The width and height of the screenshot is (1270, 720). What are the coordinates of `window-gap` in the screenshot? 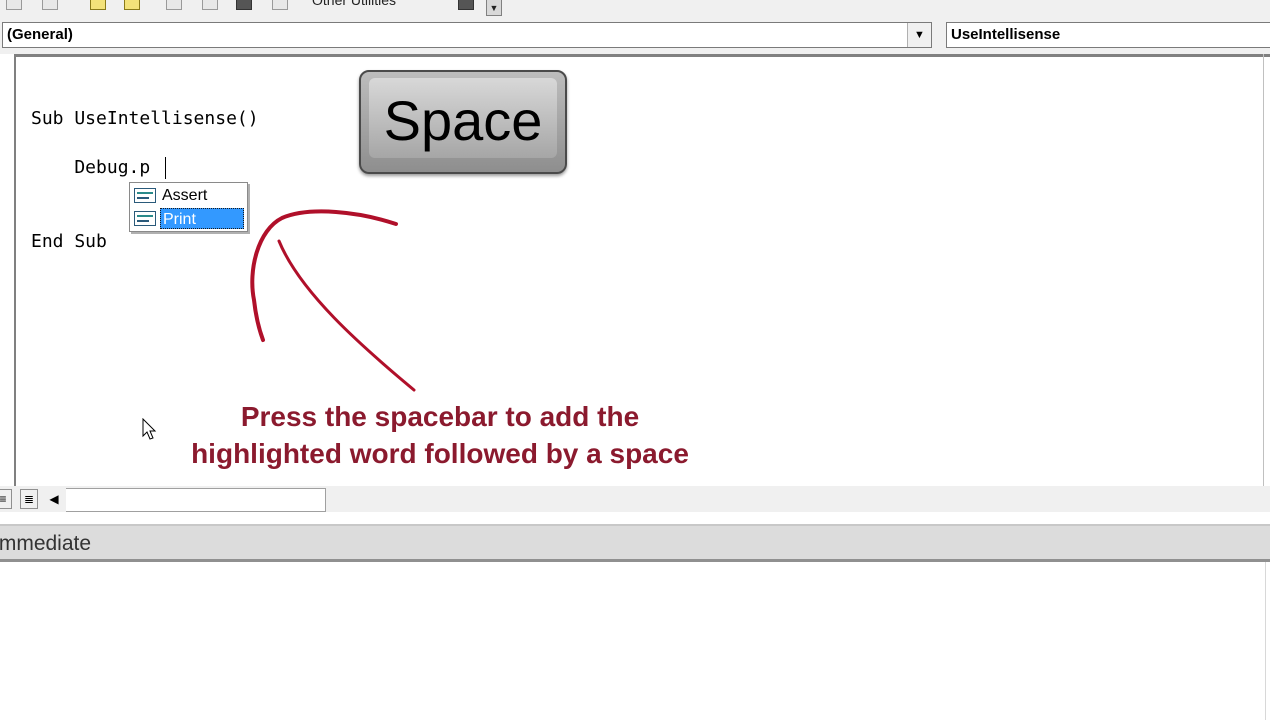 It's located at (635, 518).